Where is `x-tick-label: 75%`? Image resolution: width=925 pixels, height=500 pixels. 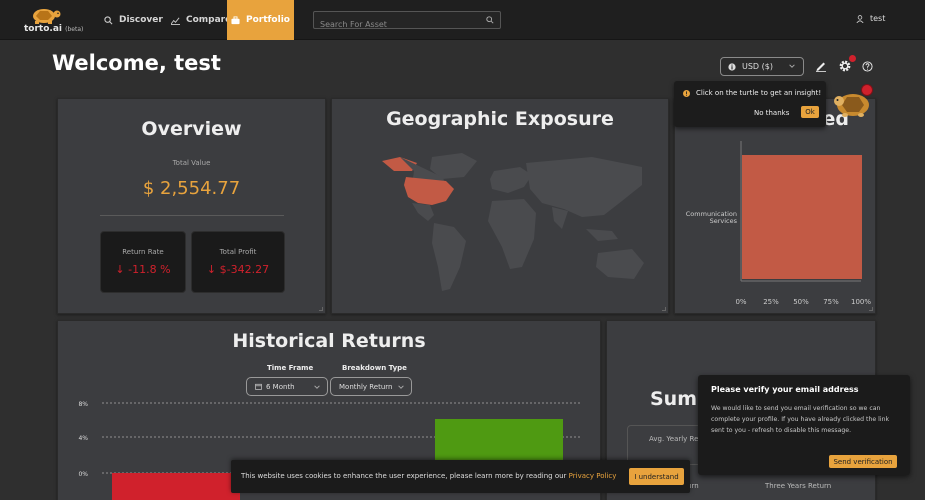 x-tick-label: 75% is located at coordinates (831, 302).